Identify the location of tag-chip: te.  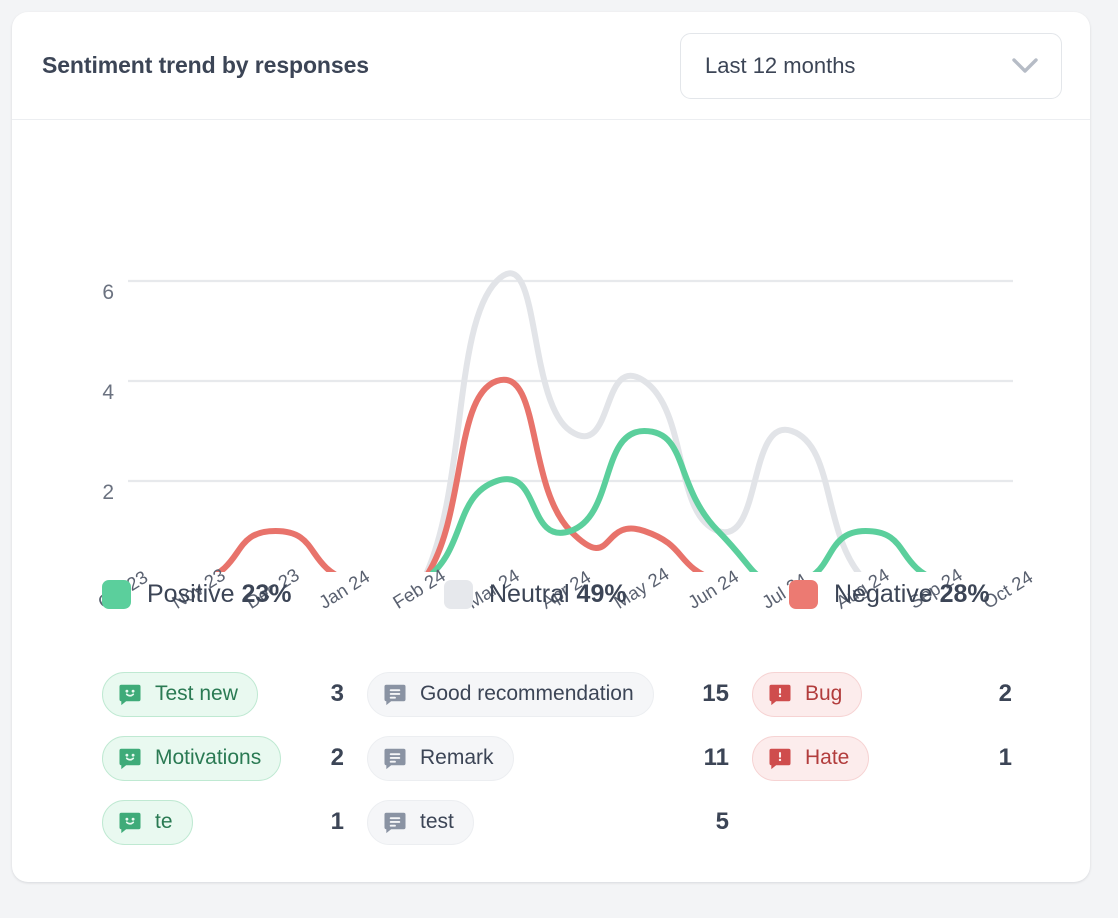
(147, 822).